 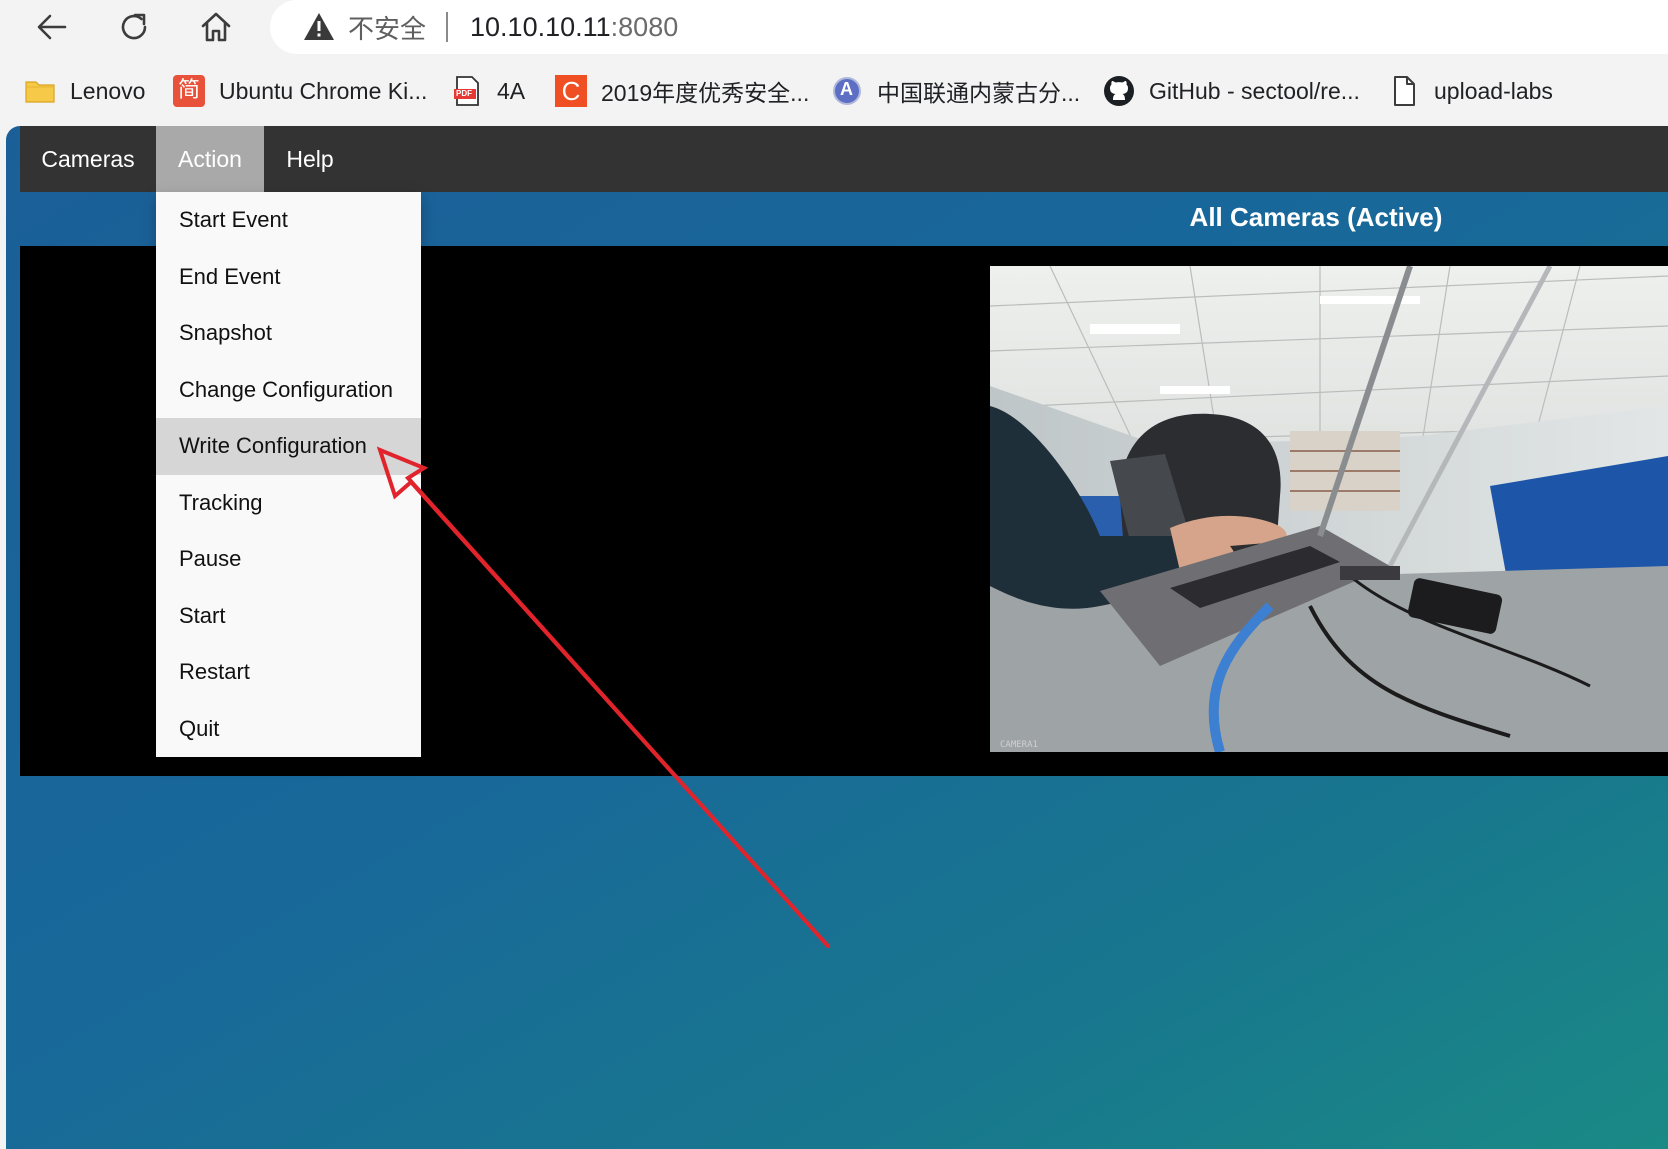 I want to click on menu-action: Action, so click(x=210, y=159).